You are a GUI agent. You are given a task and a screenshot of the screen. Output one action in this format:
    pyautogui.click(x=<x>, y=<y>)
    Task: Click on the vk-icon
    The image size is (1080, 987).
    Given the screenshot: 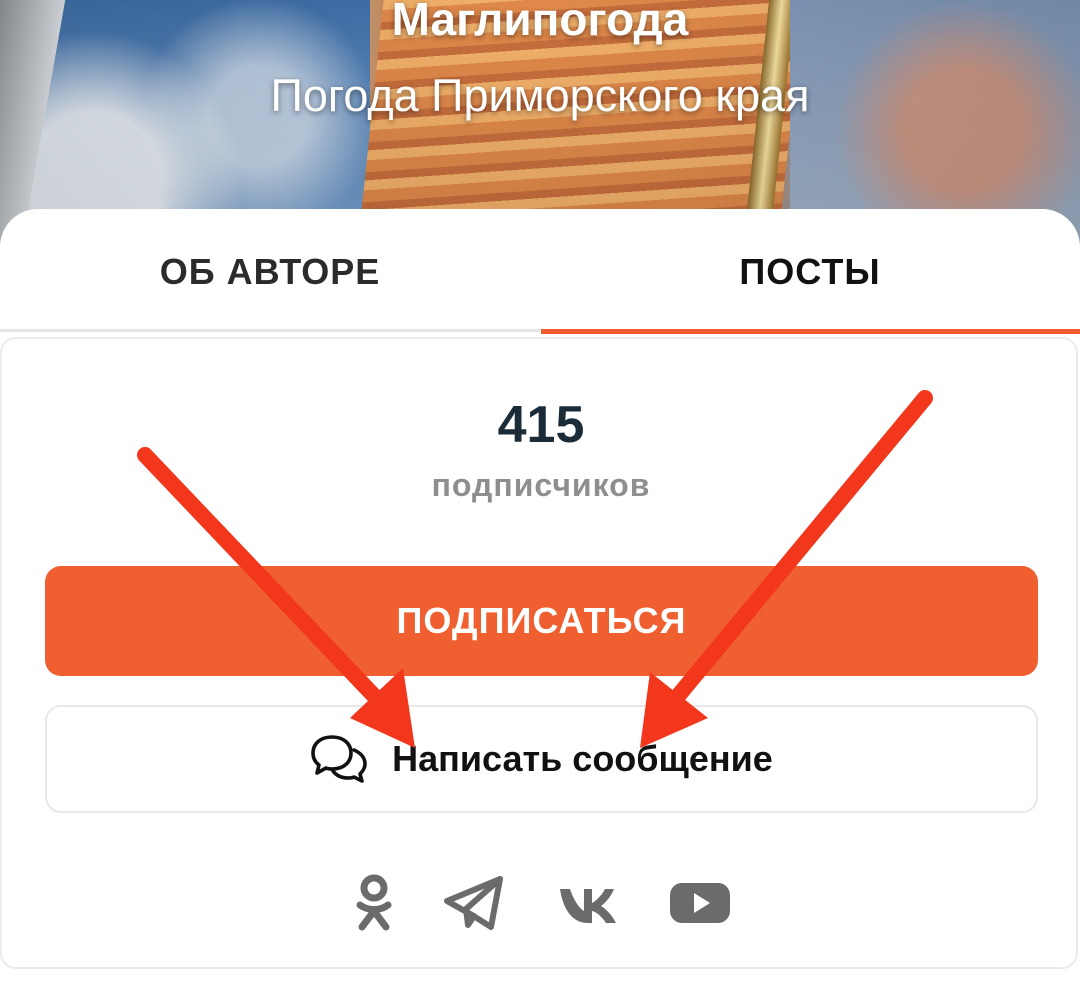 What is the action you would take?
    pyautogui.click(x=588, y=906)
    